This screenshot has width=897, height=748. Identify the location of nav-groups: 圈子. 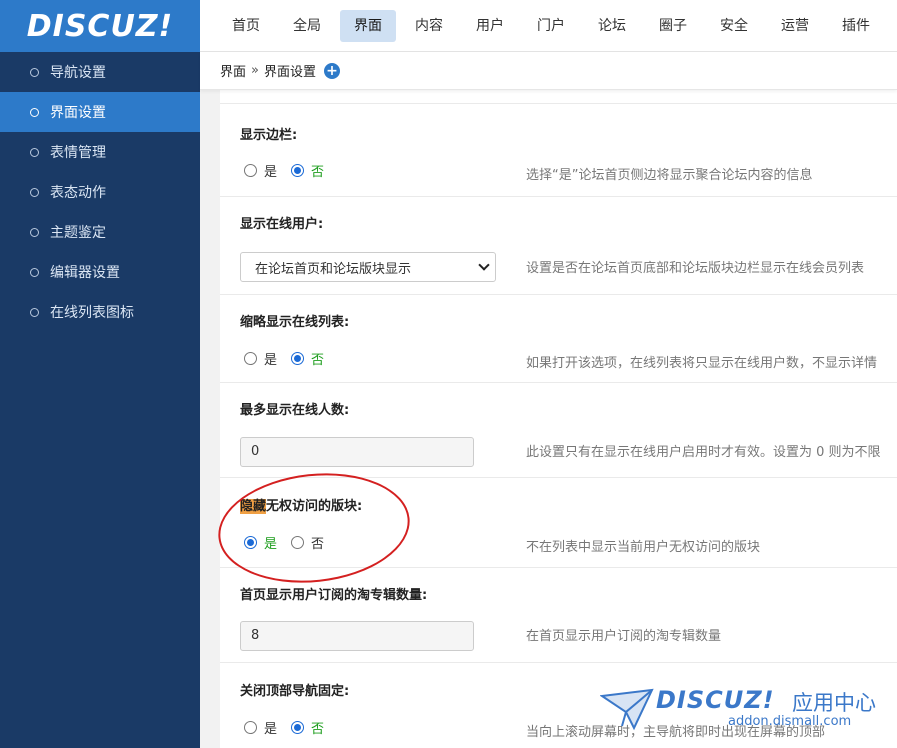
(673, 26).